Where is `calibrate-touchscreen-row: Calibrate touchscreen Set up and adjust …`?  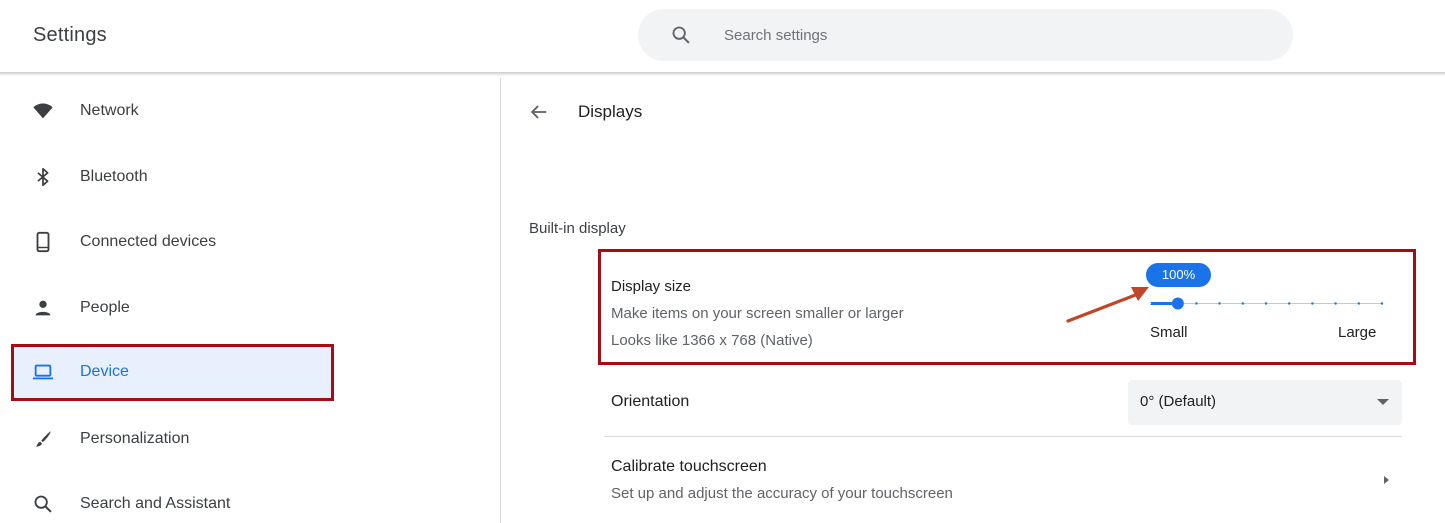 calibrate-touchscreen-row: Calibrate touchscreen Set up and adjust … is located at coordinates (1003, 480).